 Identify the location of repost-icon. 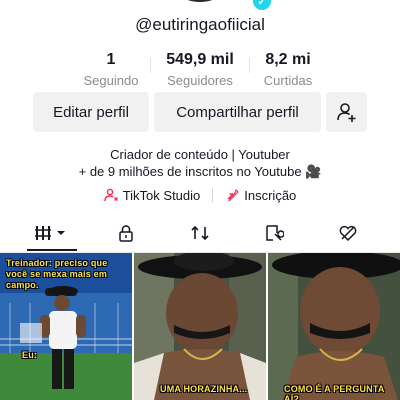
(200, 233).